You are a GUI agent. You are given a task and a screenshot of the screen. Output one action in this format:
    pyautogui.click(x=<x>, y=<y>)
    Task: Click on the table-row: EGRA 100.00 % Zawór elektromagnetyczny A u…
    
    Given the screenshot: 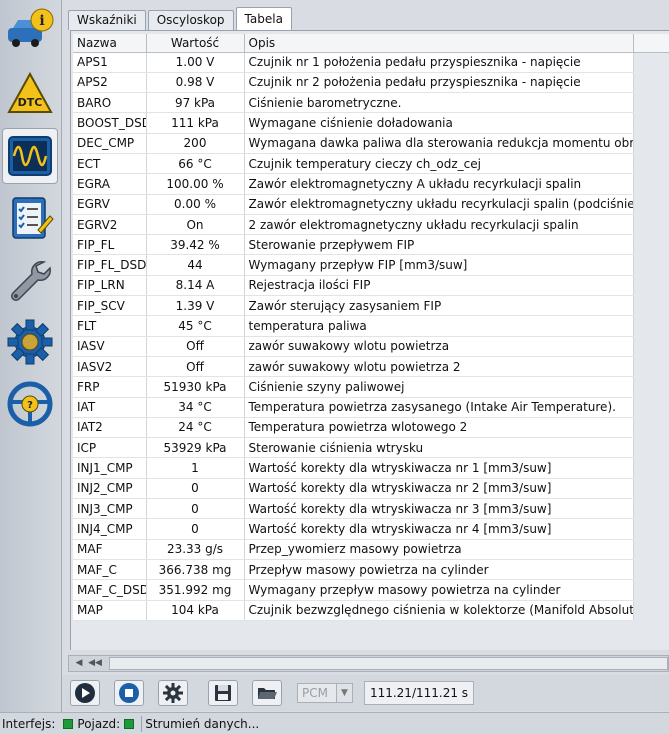 What is the action you would take?
    pyautogui.click(x=353, y=184)
    